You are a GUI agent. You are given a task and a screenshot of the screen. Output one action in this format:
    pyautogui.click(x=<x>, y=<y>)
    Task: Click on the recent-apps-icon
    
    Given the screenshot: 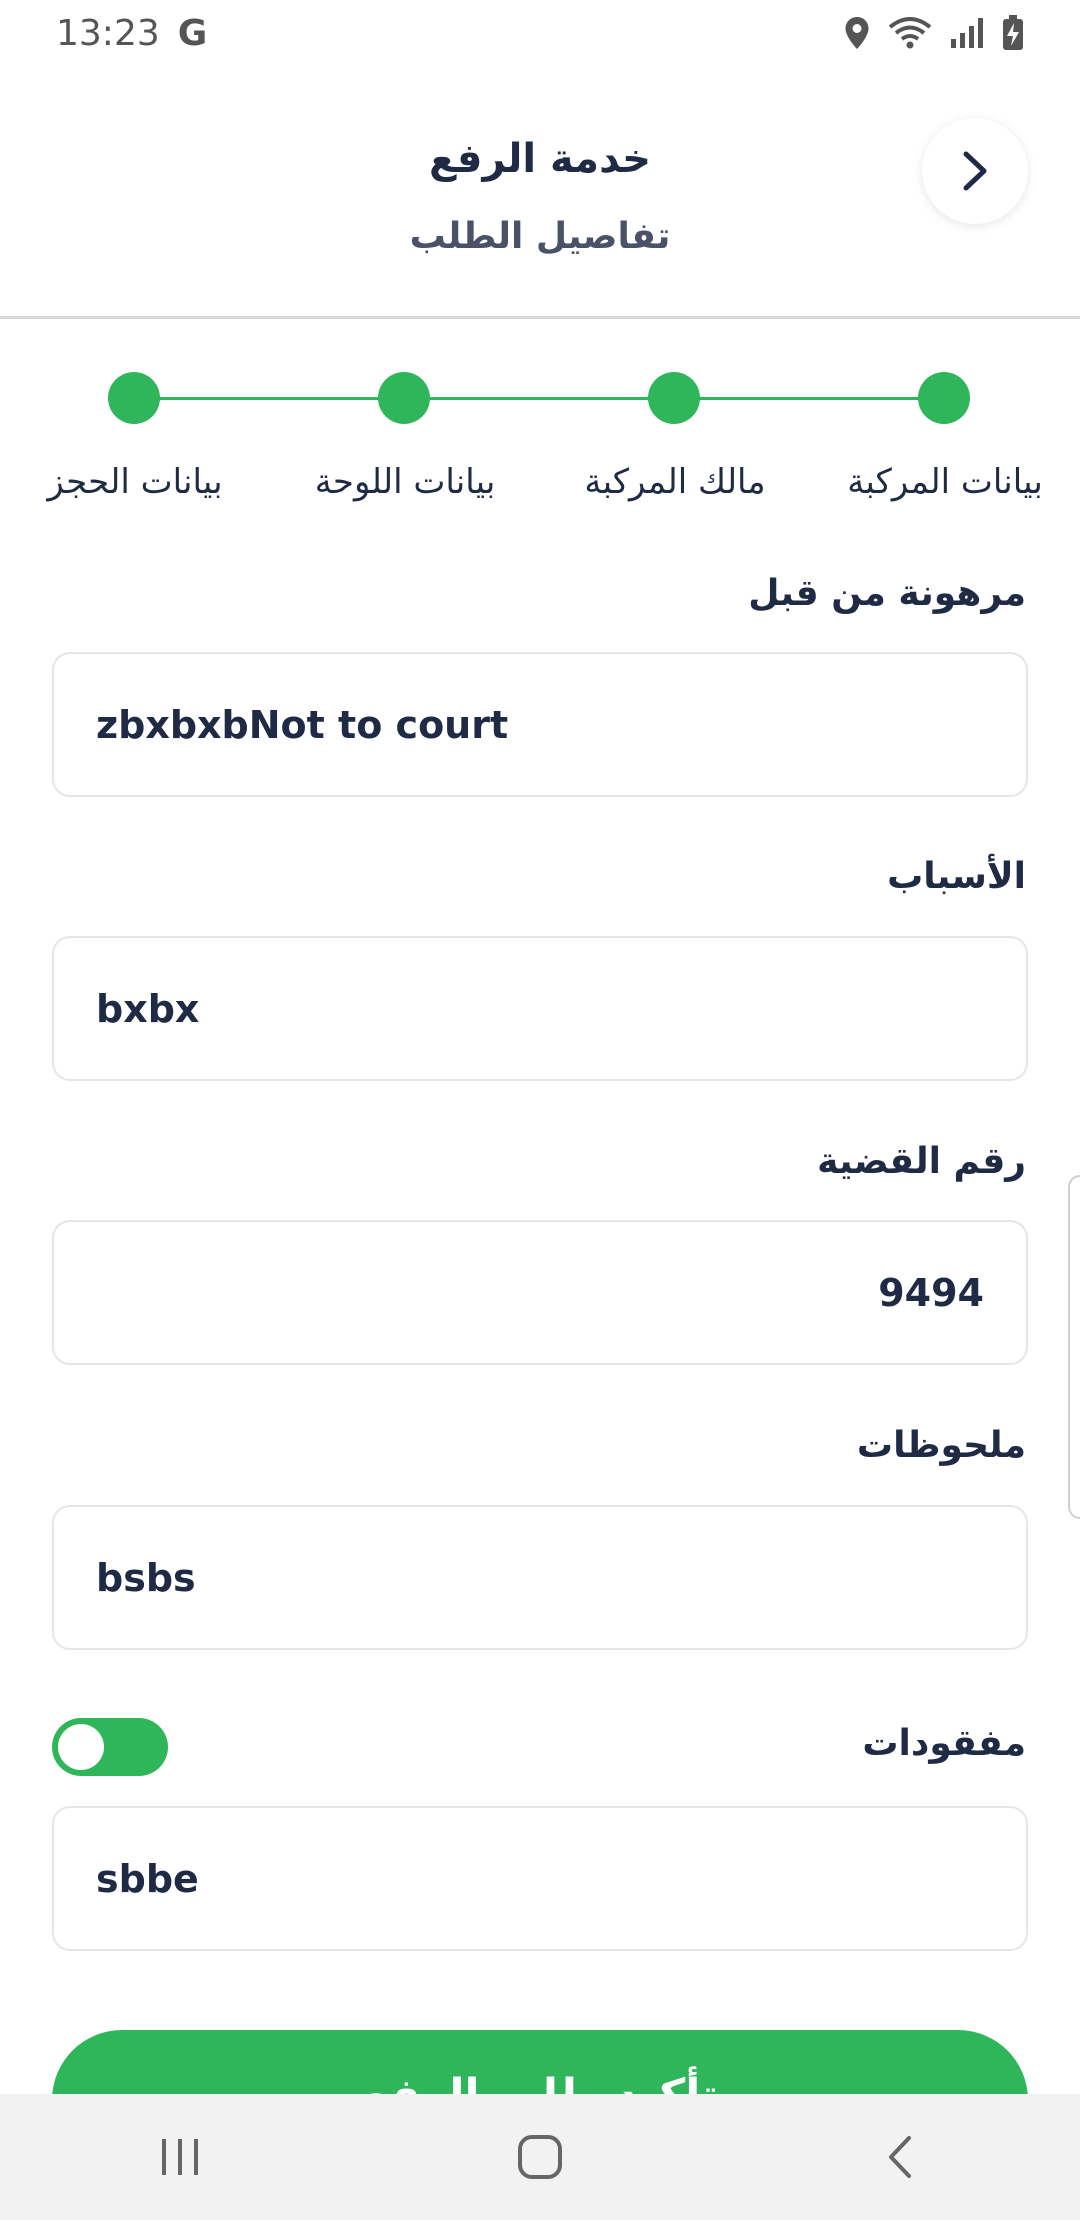 What is the action you would take?
    pyautogui.click(x=180, y=2157)
    